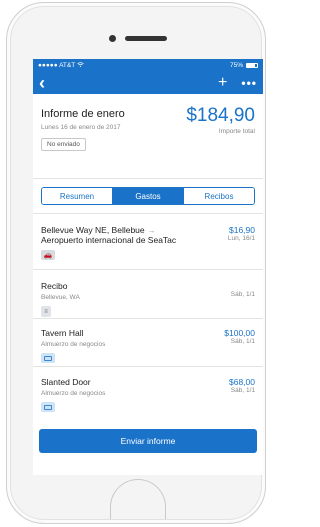  I want to click on wifi-icon, so click(80, 65).